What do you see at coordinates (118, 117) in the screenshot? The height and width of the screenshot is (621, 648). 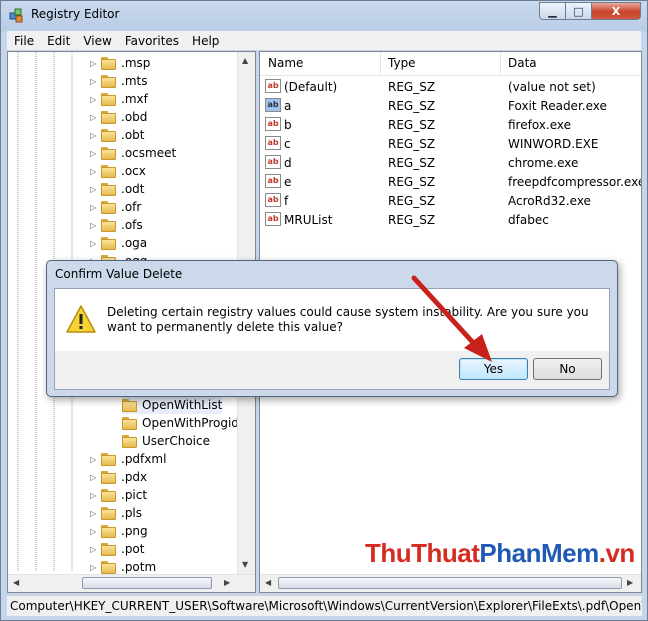 I see `tree-item: ▷ .obd` at bounding box center [118, 117].